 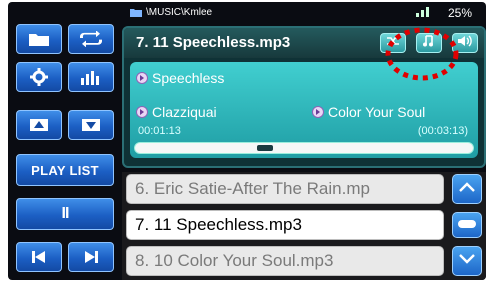 I want to click on total-time: (00:03:13), so click(x=442, y=131).